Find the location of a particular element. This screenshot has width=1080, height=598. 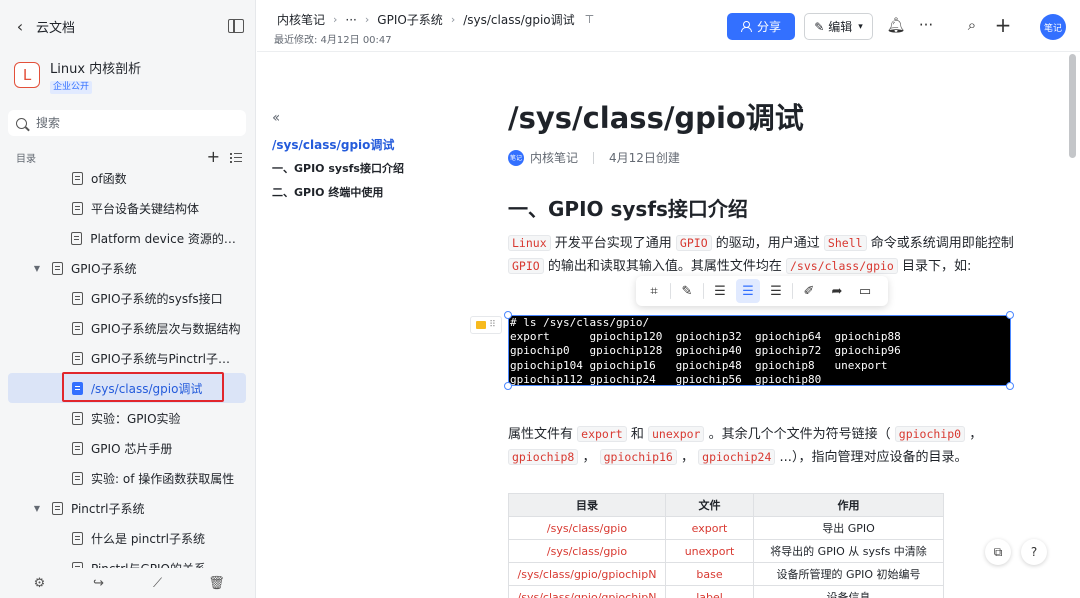

sidebar-collapse-icon is located at coordinates (236, 26).